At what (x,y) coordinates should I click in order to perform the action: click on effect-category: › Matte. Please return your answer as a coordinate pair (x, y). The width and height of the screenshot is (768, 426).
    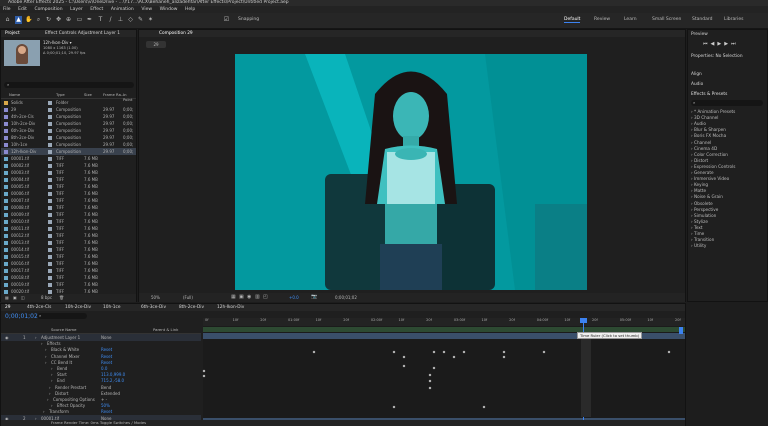
    Looking at the image, I should click on (698, 190).